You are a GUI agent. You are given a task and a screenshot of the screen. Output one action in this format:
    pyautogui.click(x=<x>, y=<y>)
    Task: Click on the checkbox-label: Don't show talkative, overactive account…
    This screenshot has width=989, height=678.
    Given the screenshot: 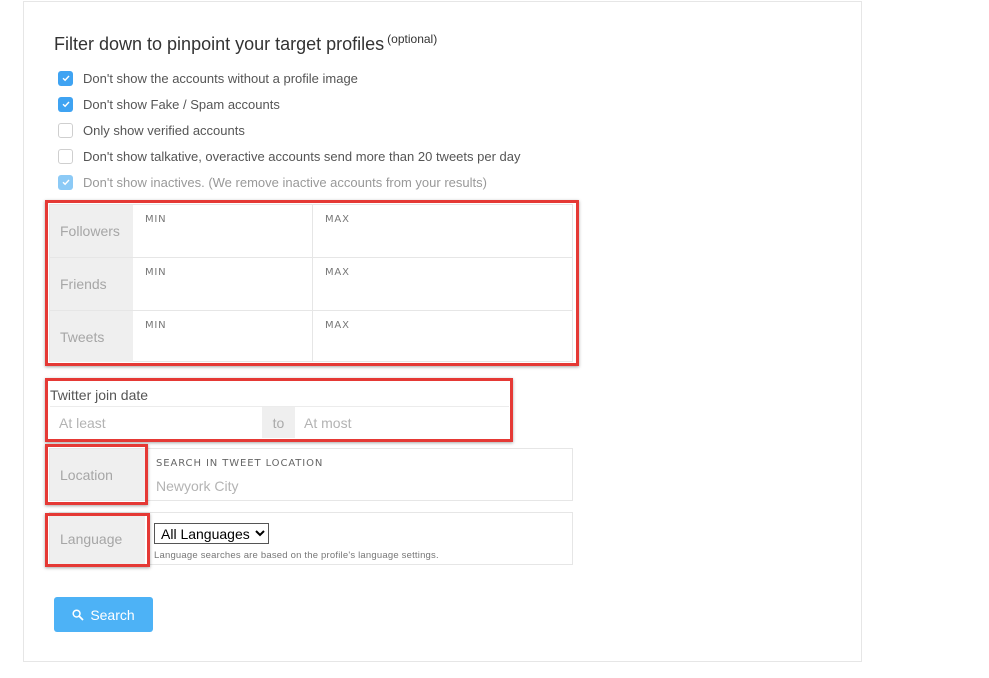 What is the action you would take?
    pyautogui.click(x=302, y=156)
    